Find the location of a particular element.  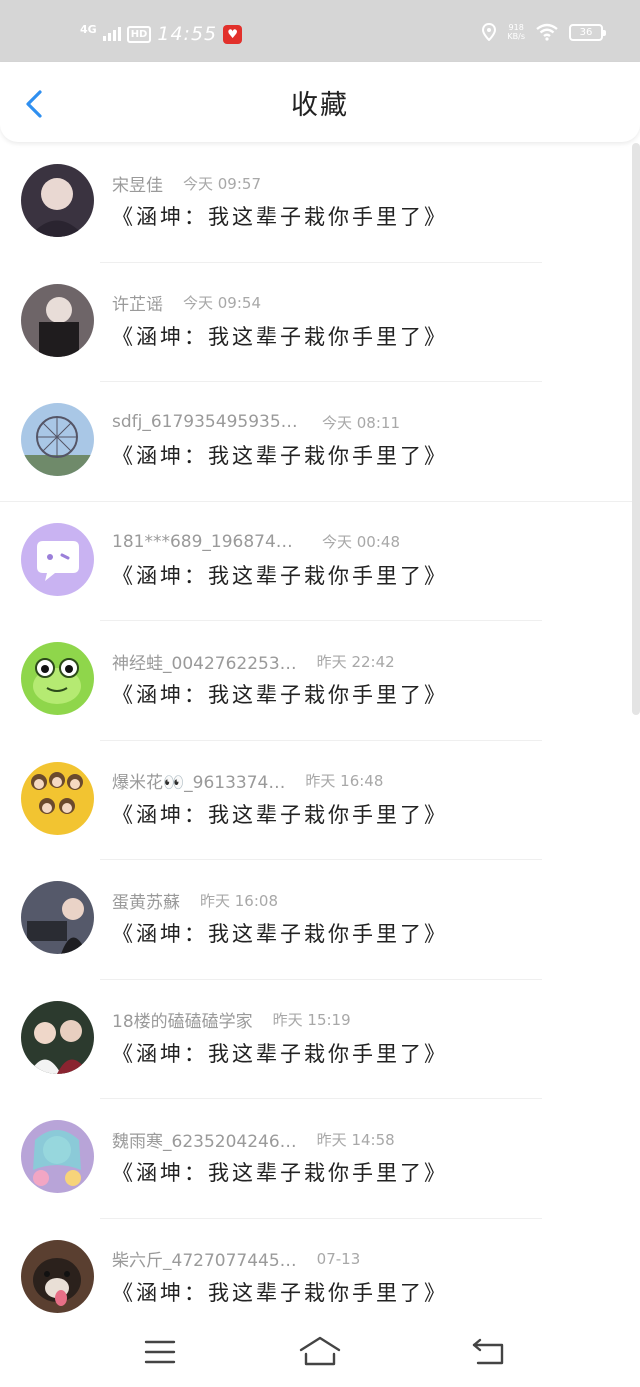

timestamp: 今天 00:48 is located at coordinates (361, 542).